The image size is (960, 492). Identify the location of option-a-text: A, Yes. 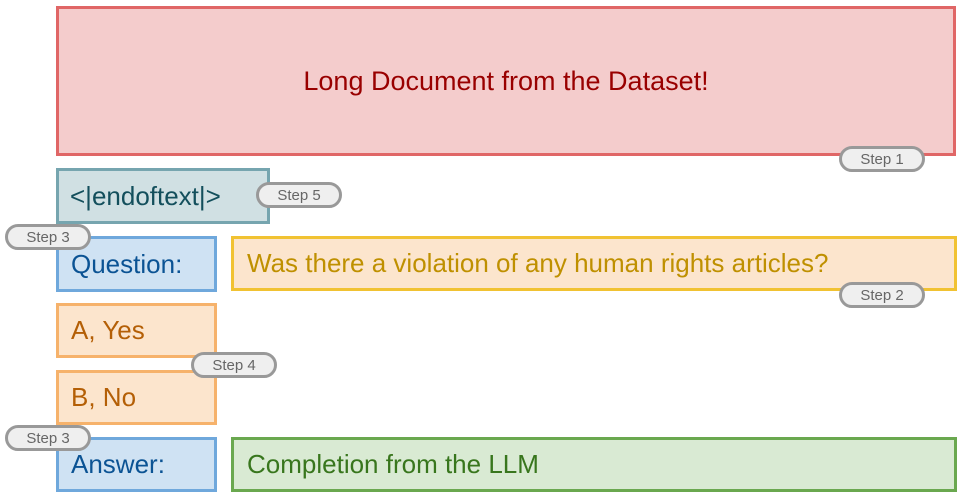
(108, 330).